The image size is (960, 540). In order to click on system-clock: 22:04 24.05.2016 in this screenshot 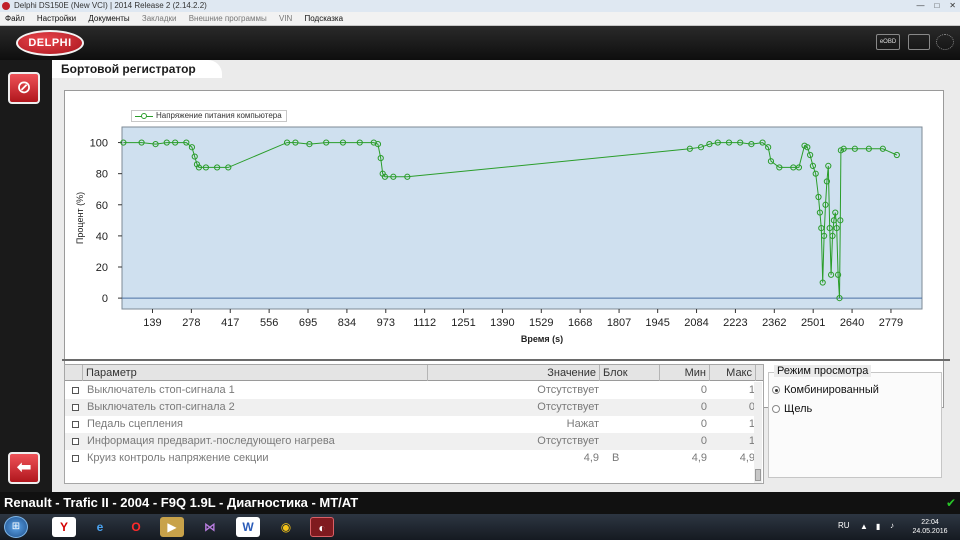, I will do `click(930, 527)`.